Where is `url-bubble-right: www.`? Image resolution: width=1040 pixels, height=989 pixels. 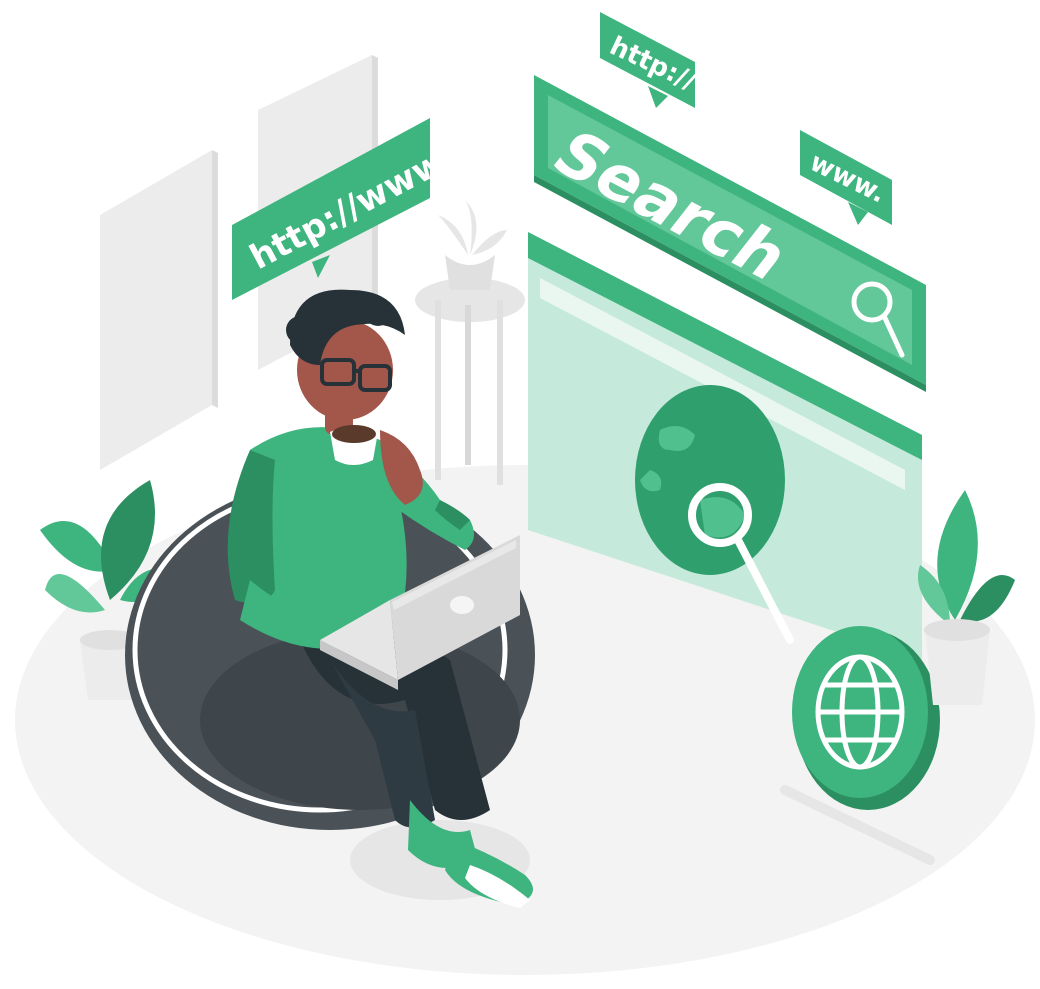 url-bubble-right: www. is located at coordinates (846, 177).